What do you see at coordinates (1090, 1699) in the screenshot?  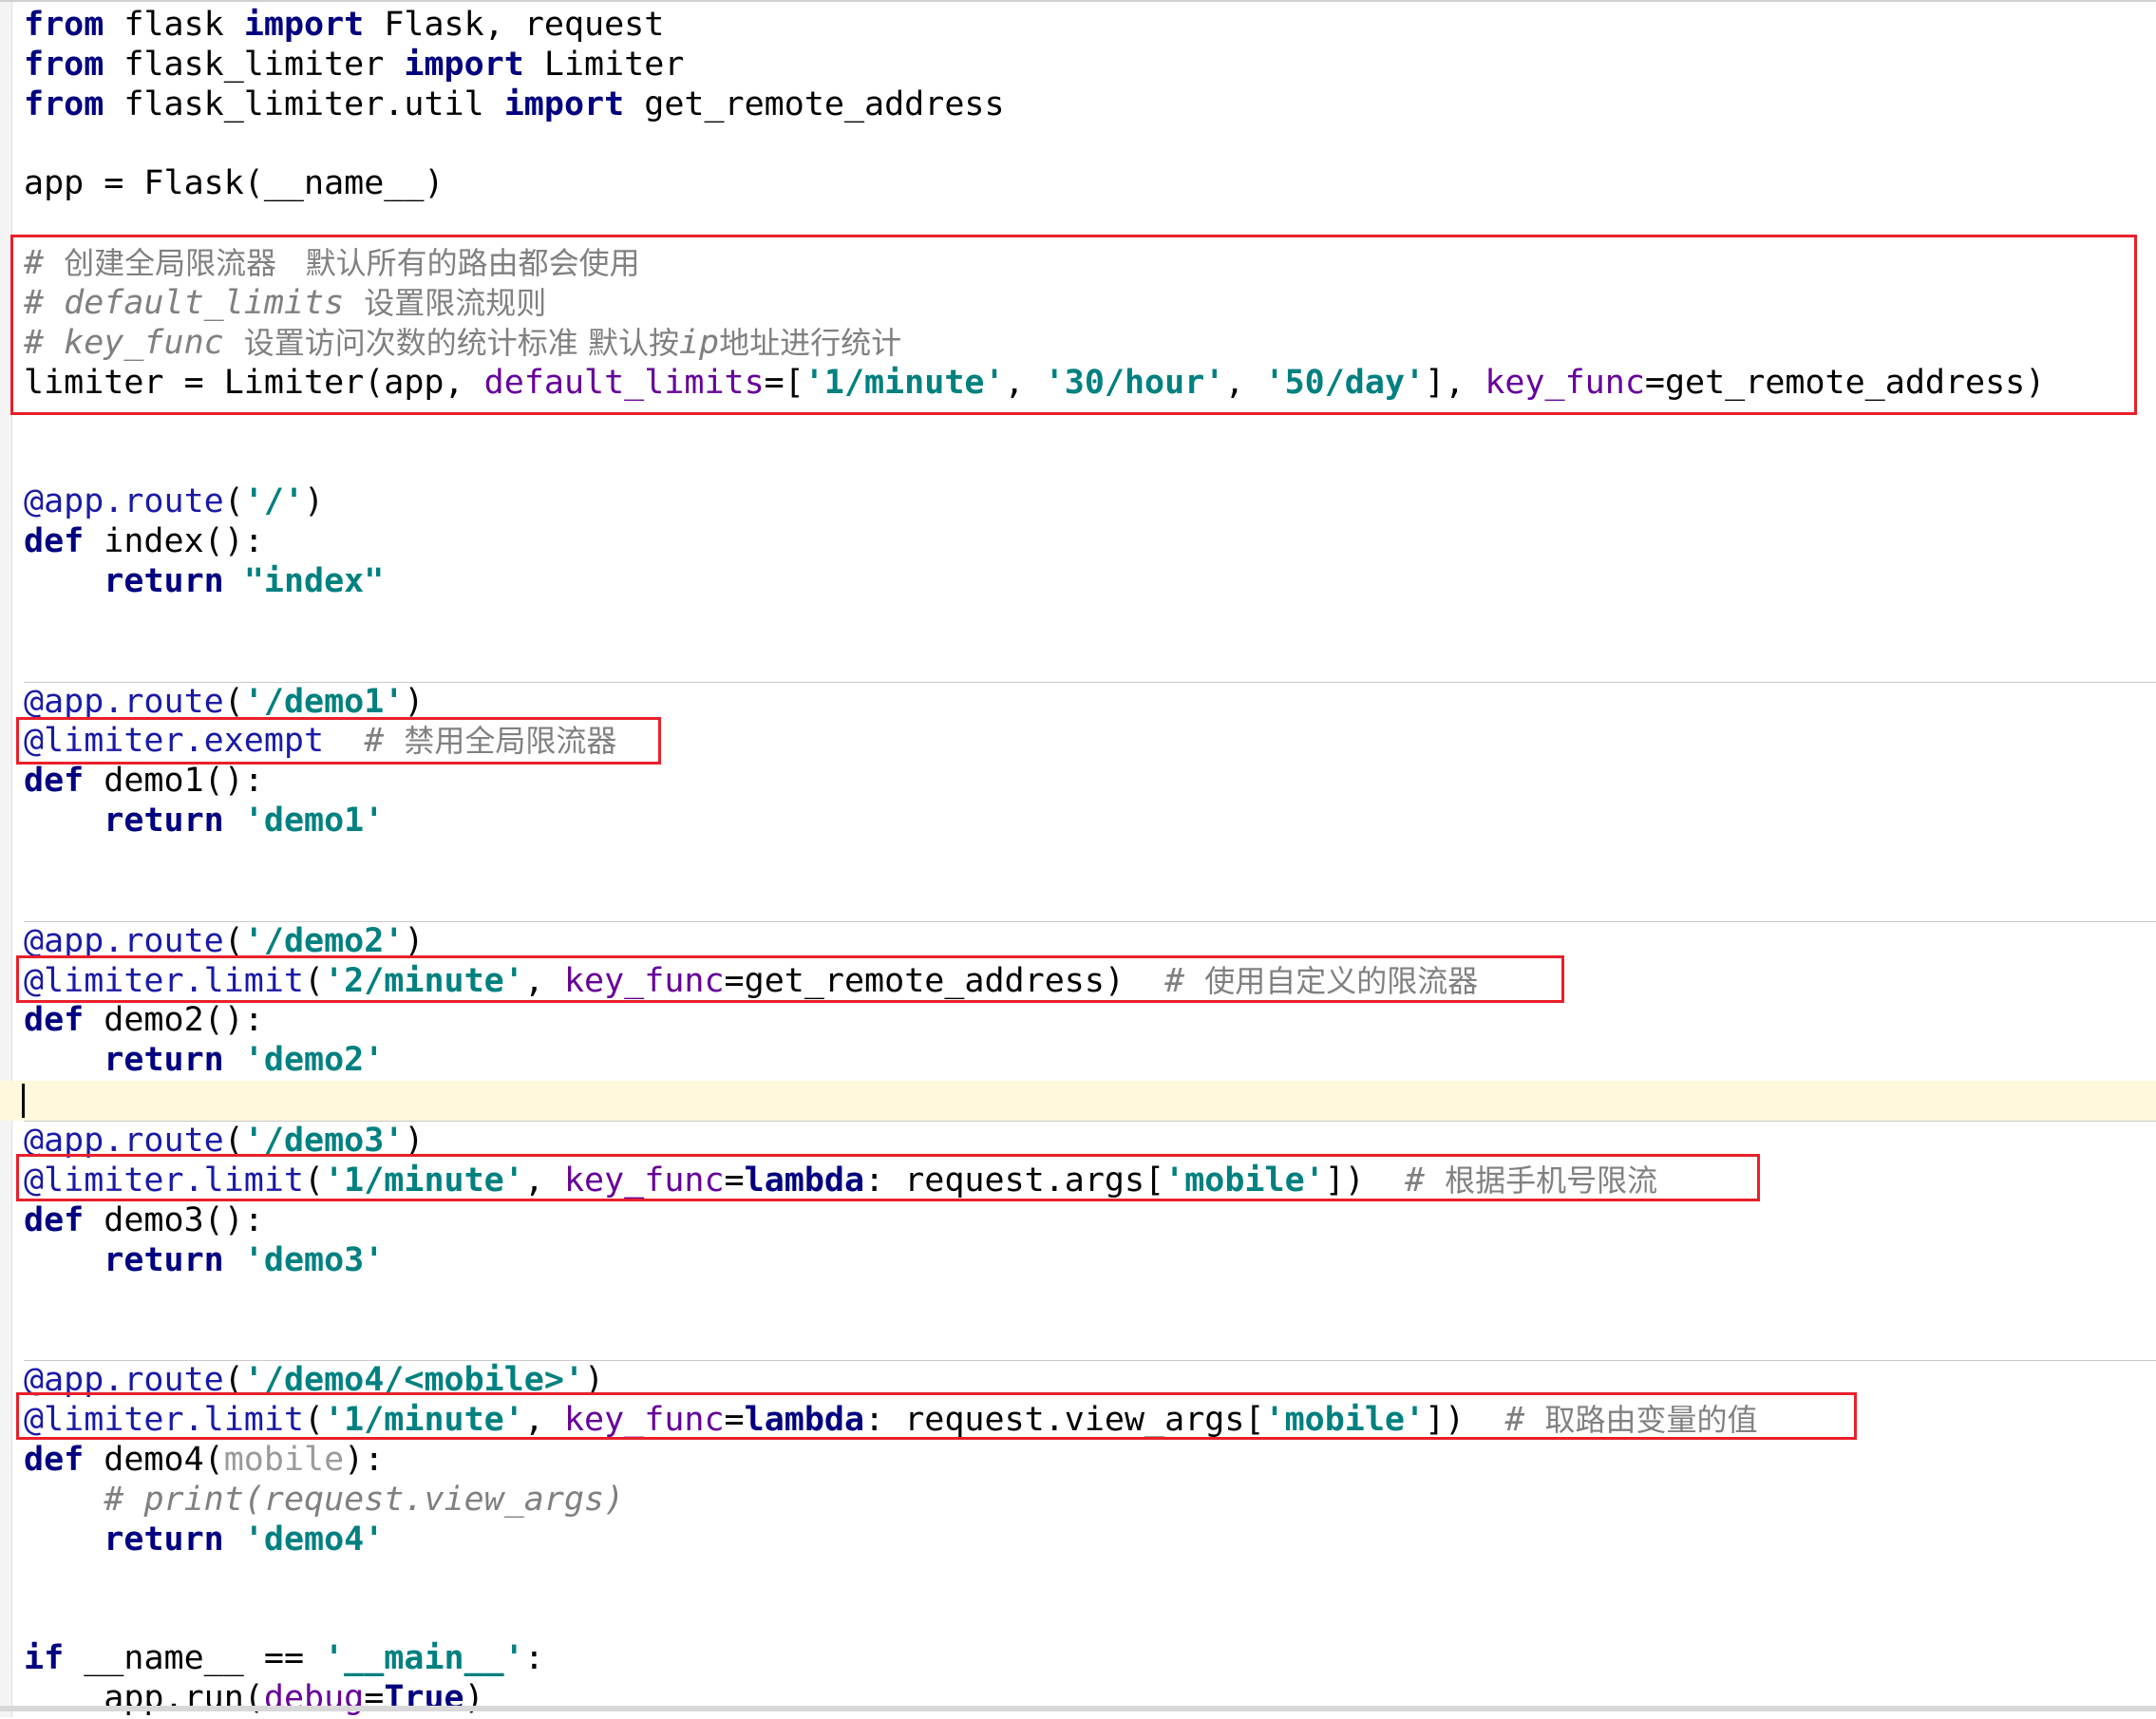 I see `code-line: app.run(debug=True)` at bounding box center [1090, 1699].